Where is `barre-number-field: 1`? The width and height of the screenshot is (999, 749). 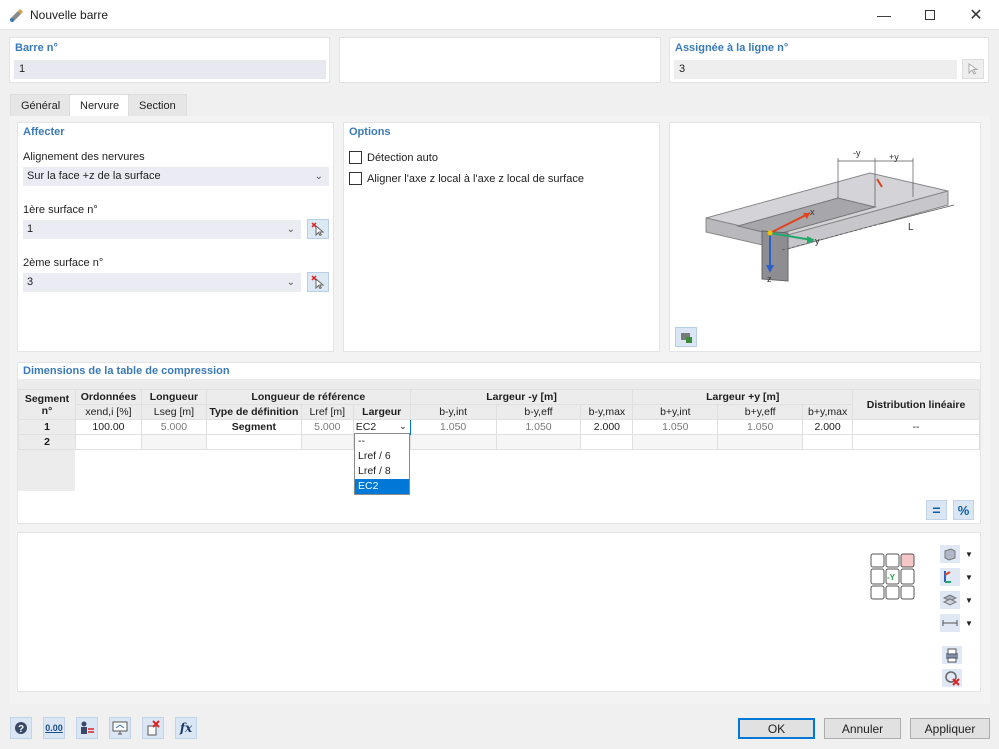
barre-number-field: 1 is located at coordinates (170, 69).